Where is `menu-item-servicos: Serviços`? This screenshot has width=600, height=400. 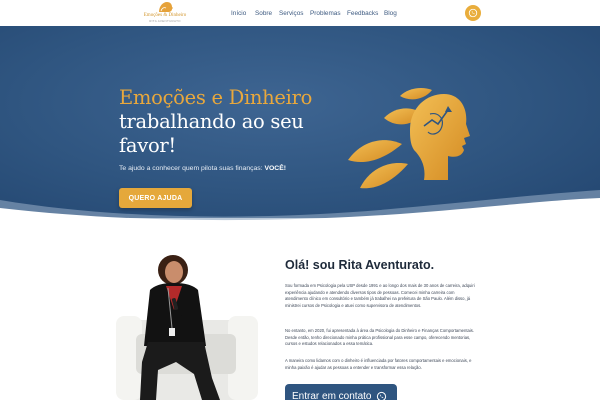
menu-item-servicos: Serviços is located at coordinates (291, 13).